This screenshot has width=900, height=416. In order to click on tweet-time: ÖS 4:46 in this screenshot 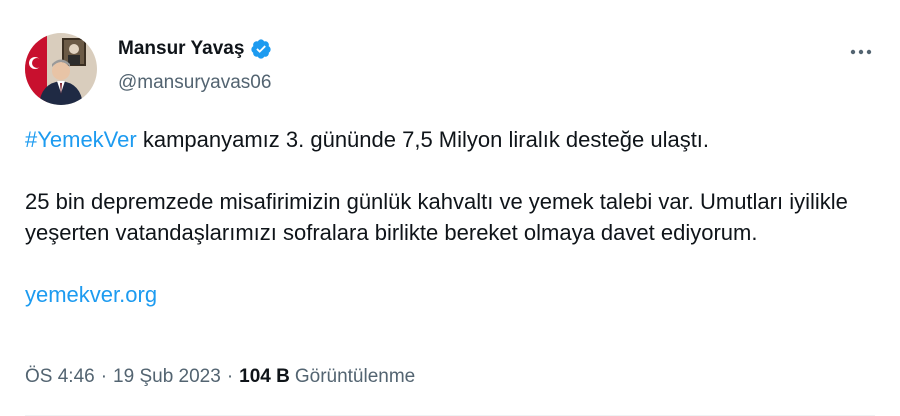, I will do `click(60, 377)`.